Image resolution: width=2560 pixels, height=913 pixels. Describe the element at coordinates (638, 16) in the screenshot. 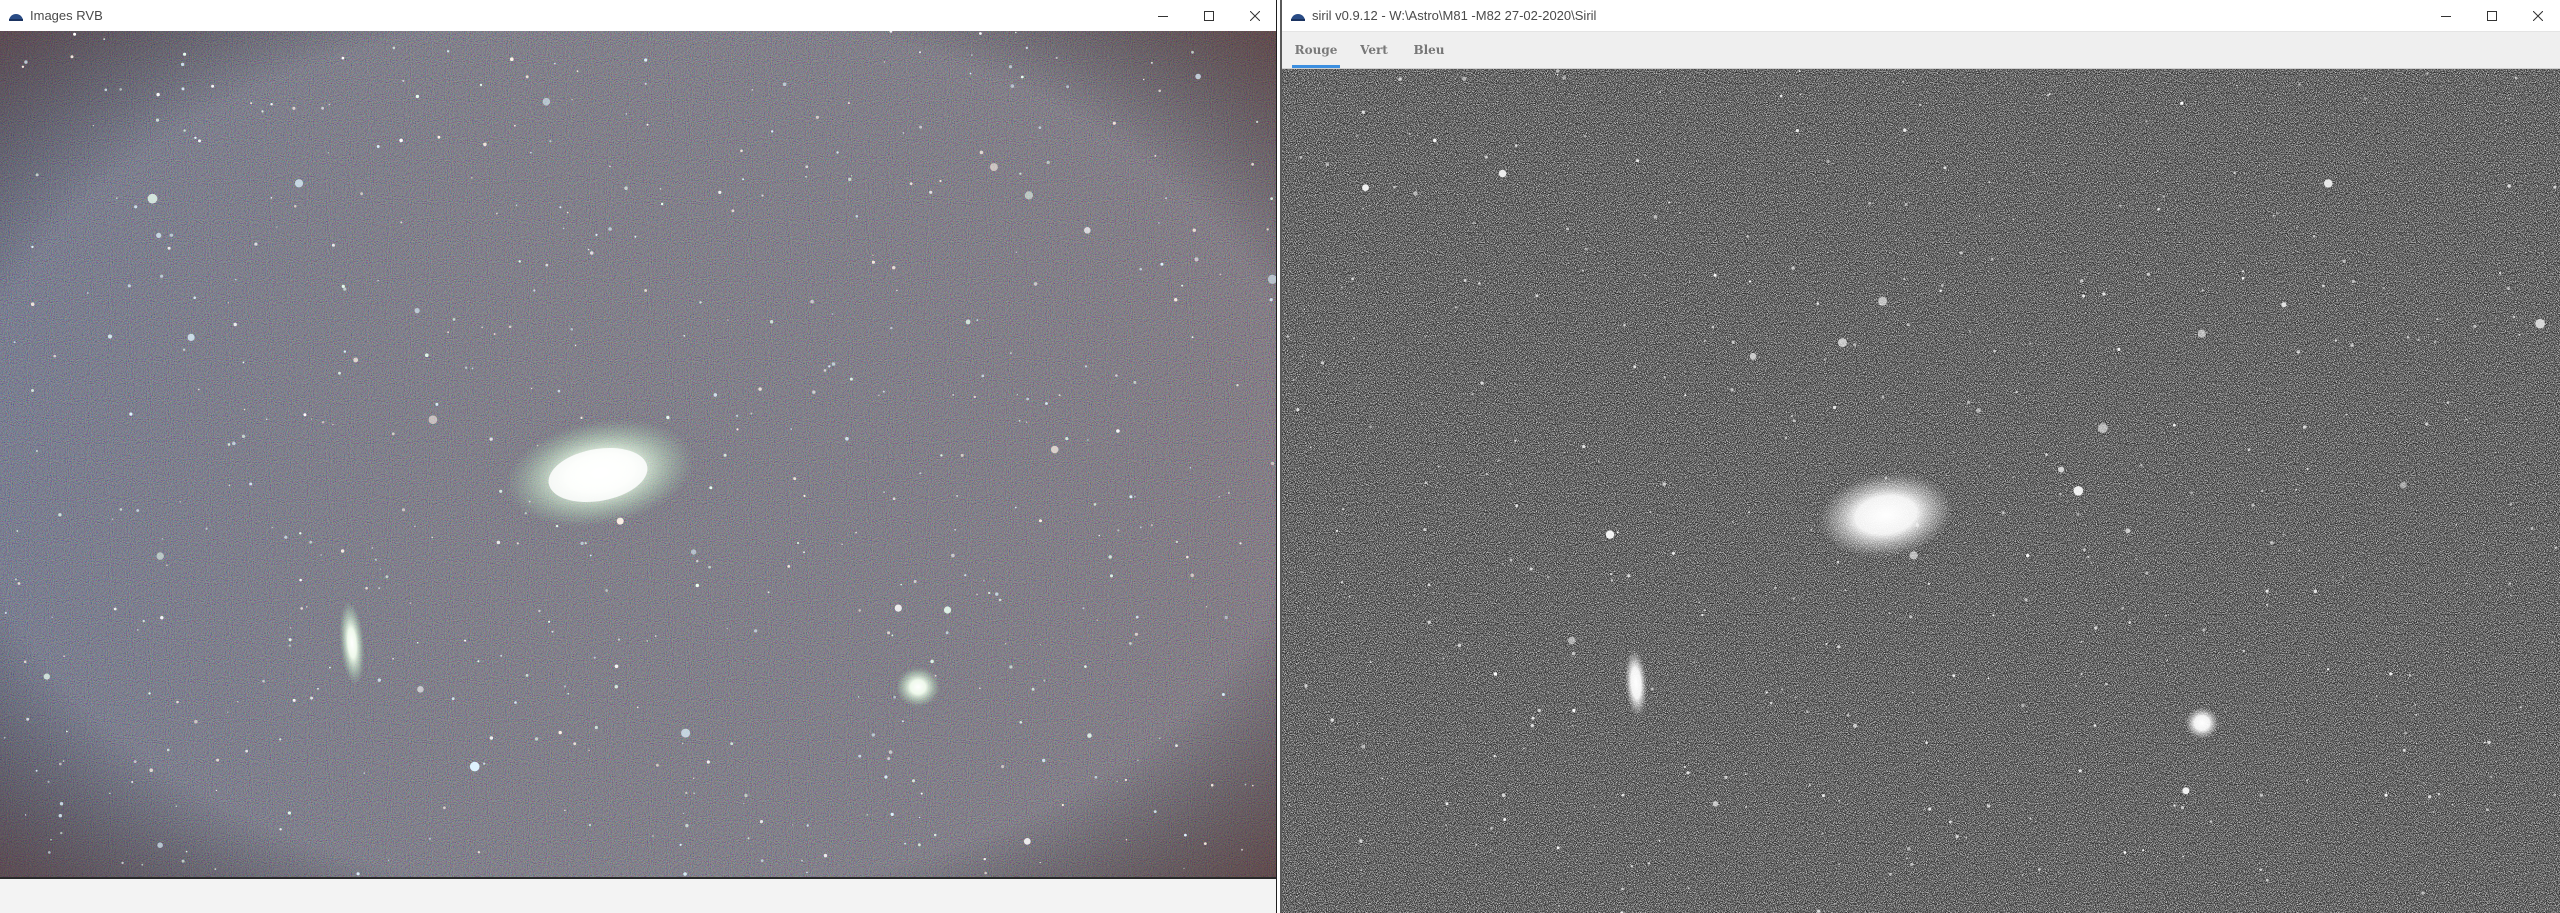

I see `title-bar: Images RVB` at that location.